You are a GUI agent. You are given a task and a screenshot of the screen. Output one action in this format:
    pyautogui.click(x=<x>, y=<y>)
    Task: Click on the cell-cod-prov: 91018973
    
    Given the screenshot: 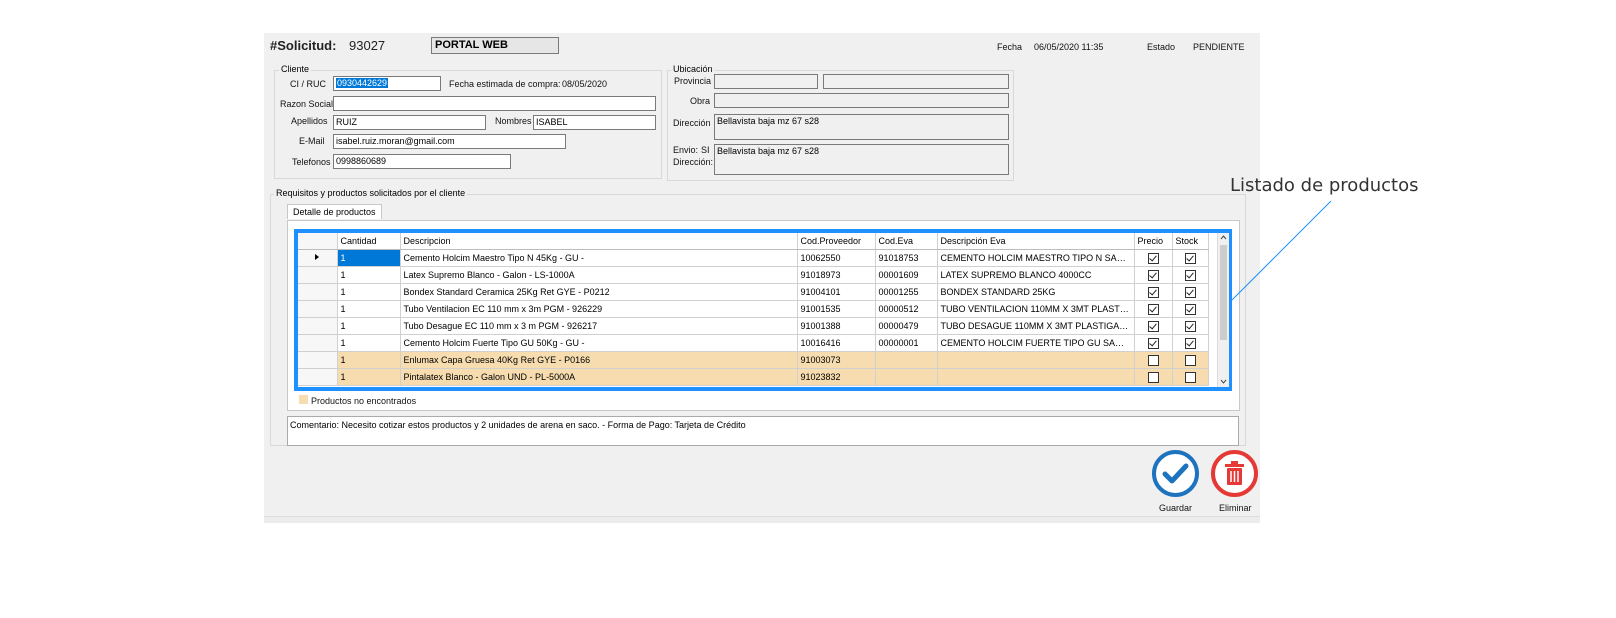 What is the action you would take?
    pyautogui.click(x=836, y=275)
    